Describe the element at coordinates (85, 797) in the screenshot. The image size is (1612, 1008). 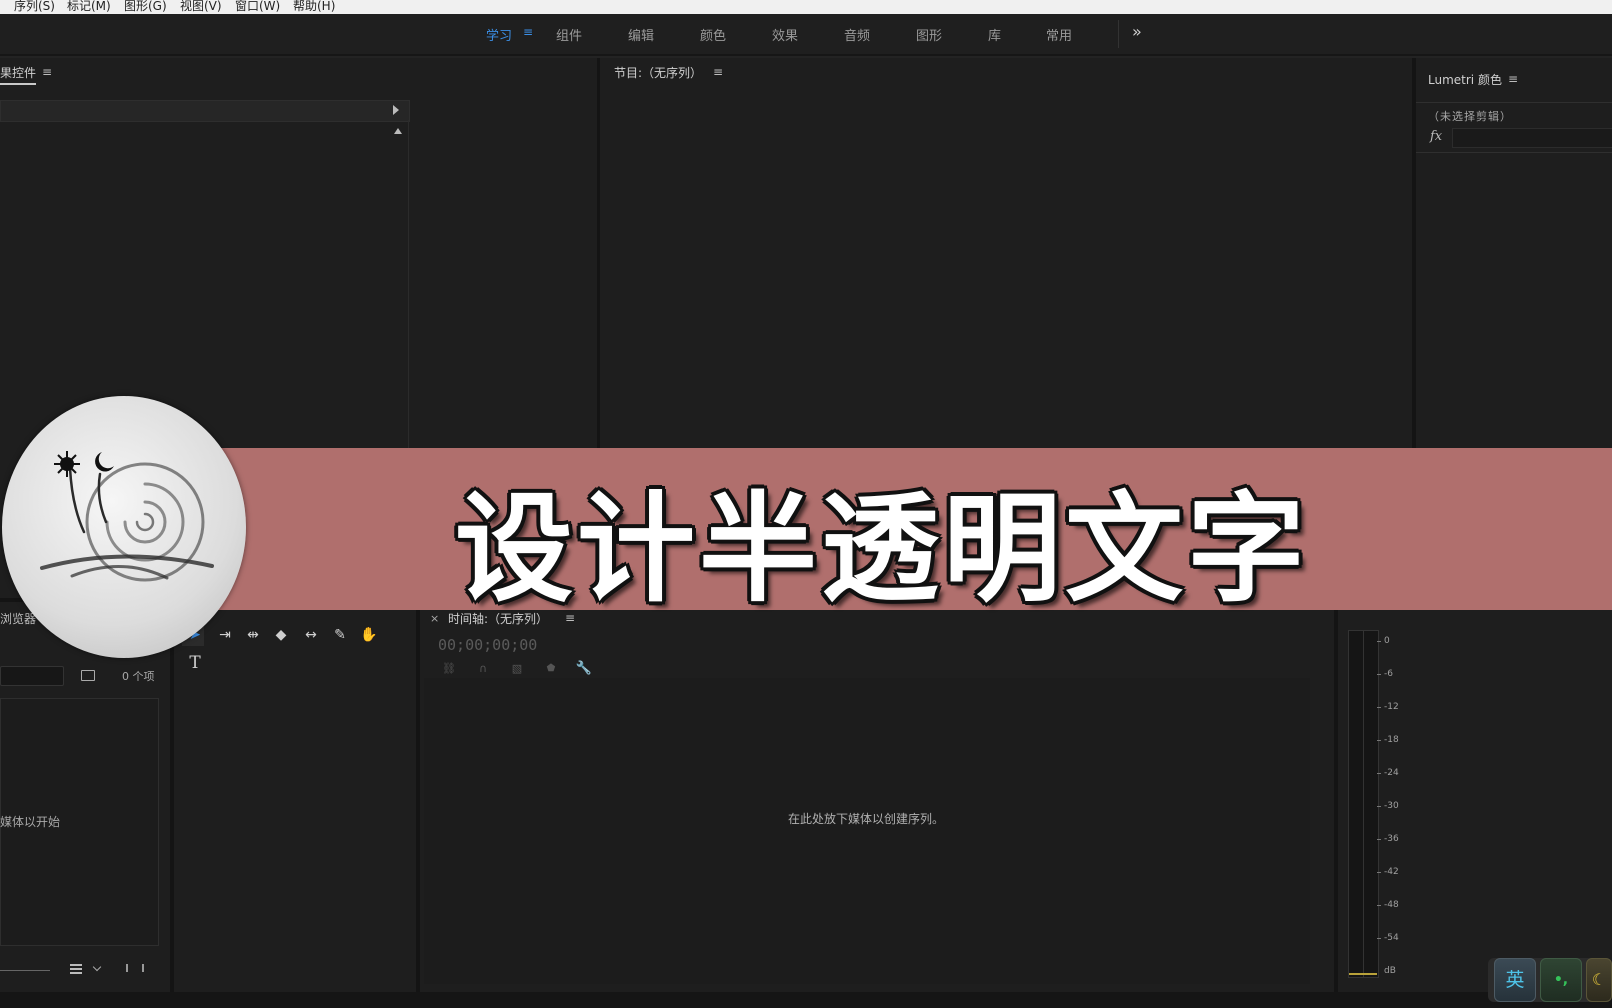
I see `project-panel: 浏览器 0 个项 媒体以开始` at that location.